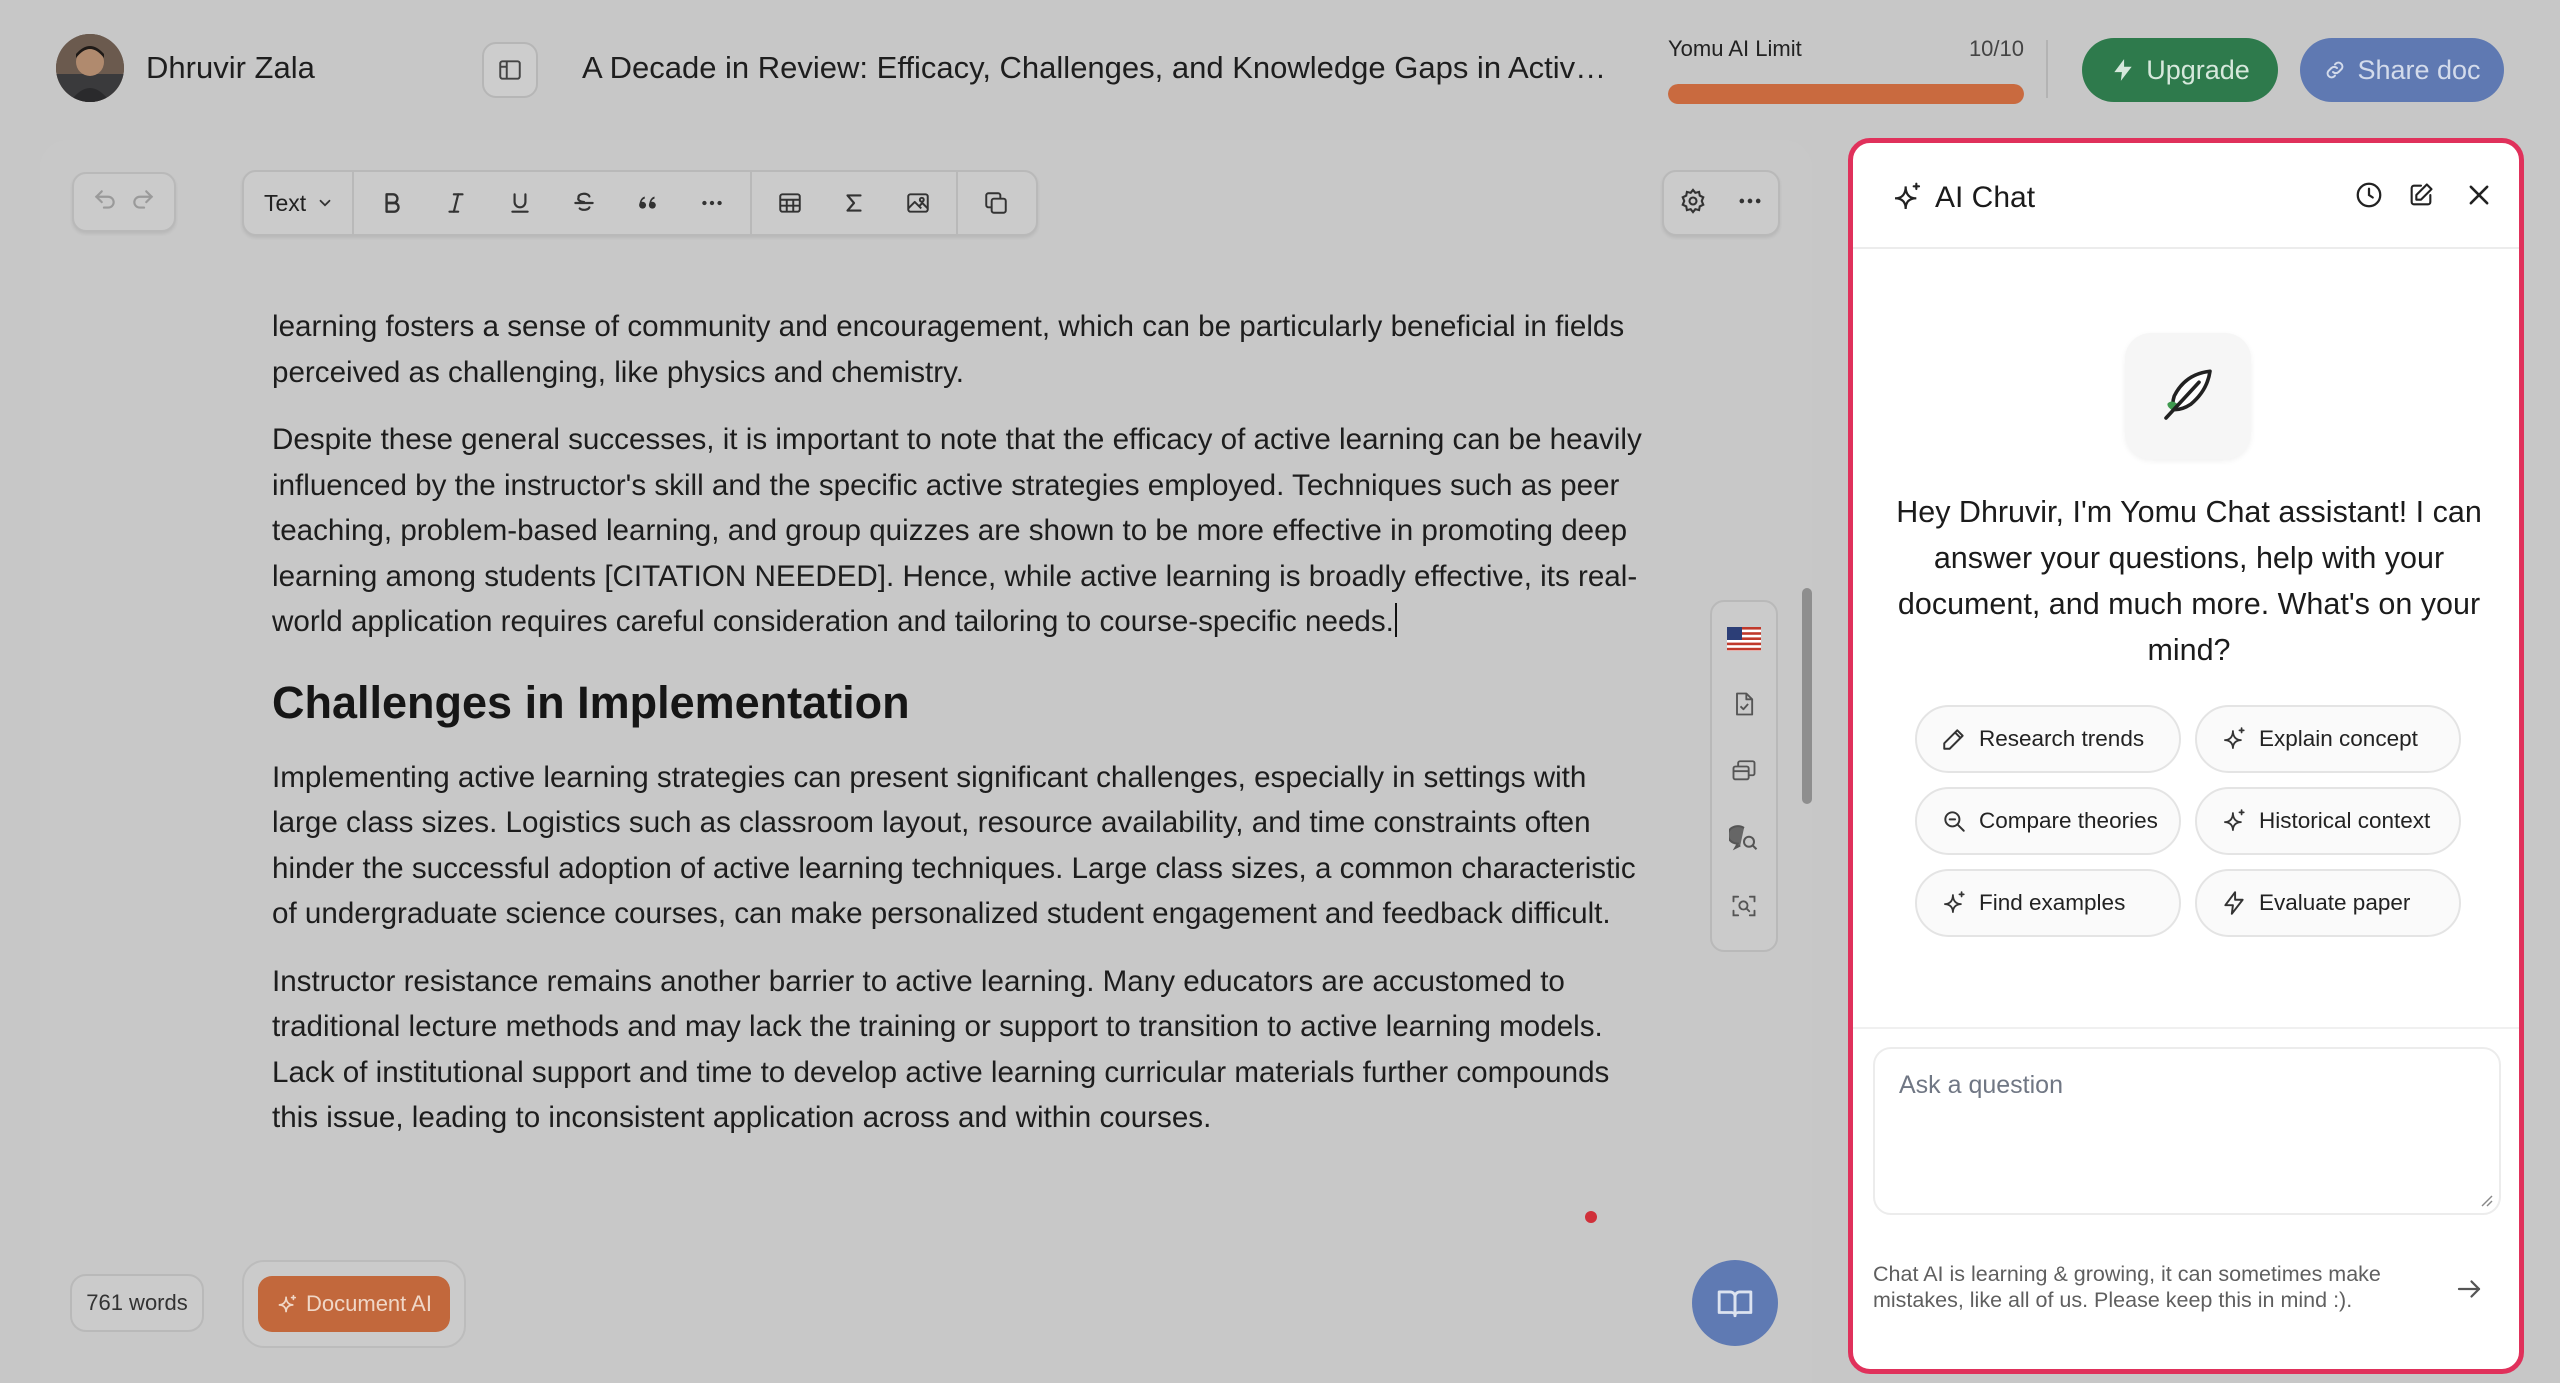 The height and width of the screenshot is (1383, 2560). I want to click on chat-history-button, so click(2369, 195).